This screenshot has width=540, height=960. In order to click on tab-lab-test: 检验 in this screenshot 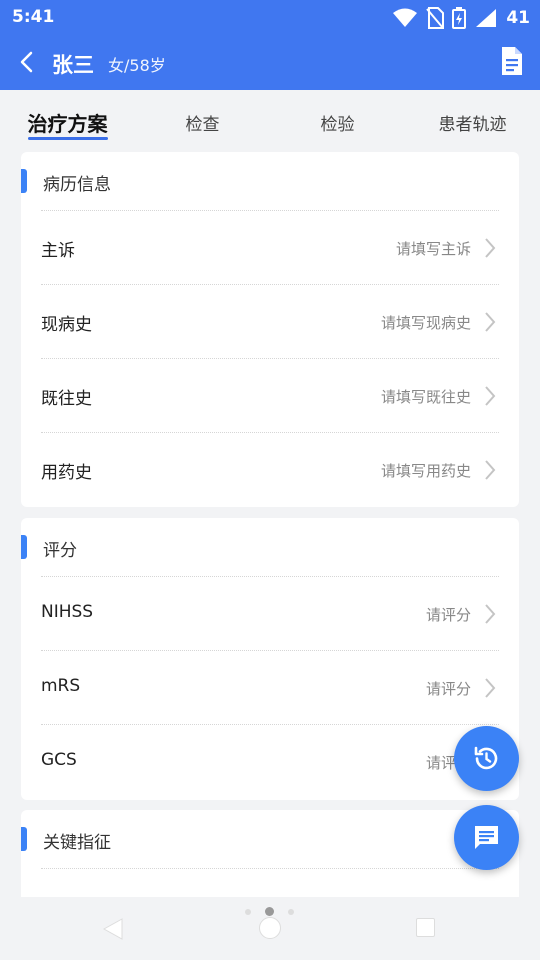, I will do `click(337, 118)`.